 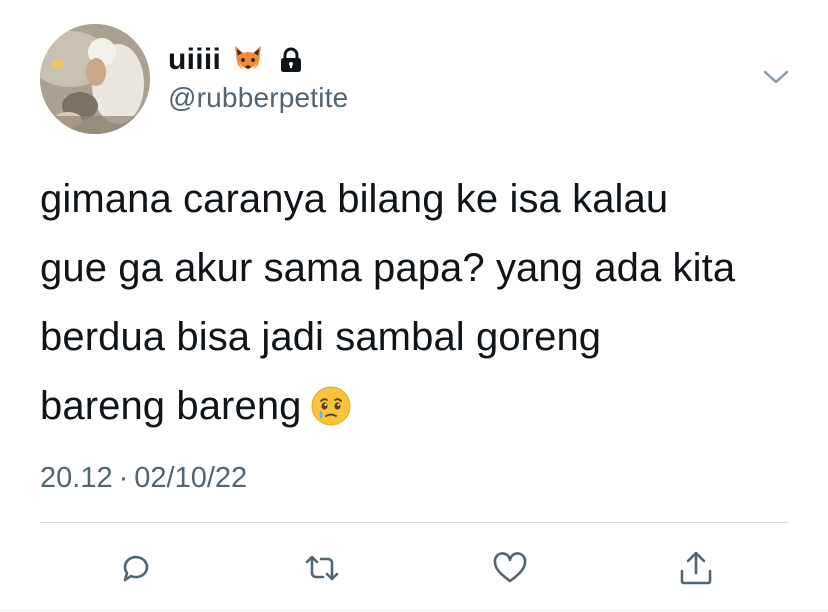 I want to click on tweet-time: 20.12, so click(x=76, y=478).